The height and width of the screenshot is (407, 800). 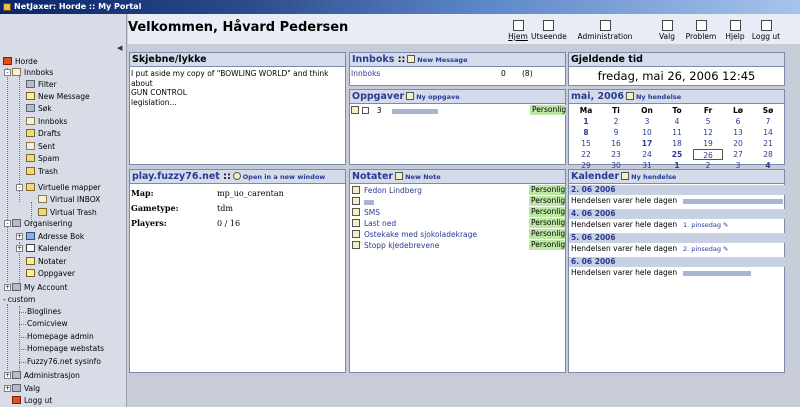 What do you see at coordinates (55, 237) in the screenshot?
I see `sidebar-item-address-book: Adresse Bok` at bounding box center [55, 237].